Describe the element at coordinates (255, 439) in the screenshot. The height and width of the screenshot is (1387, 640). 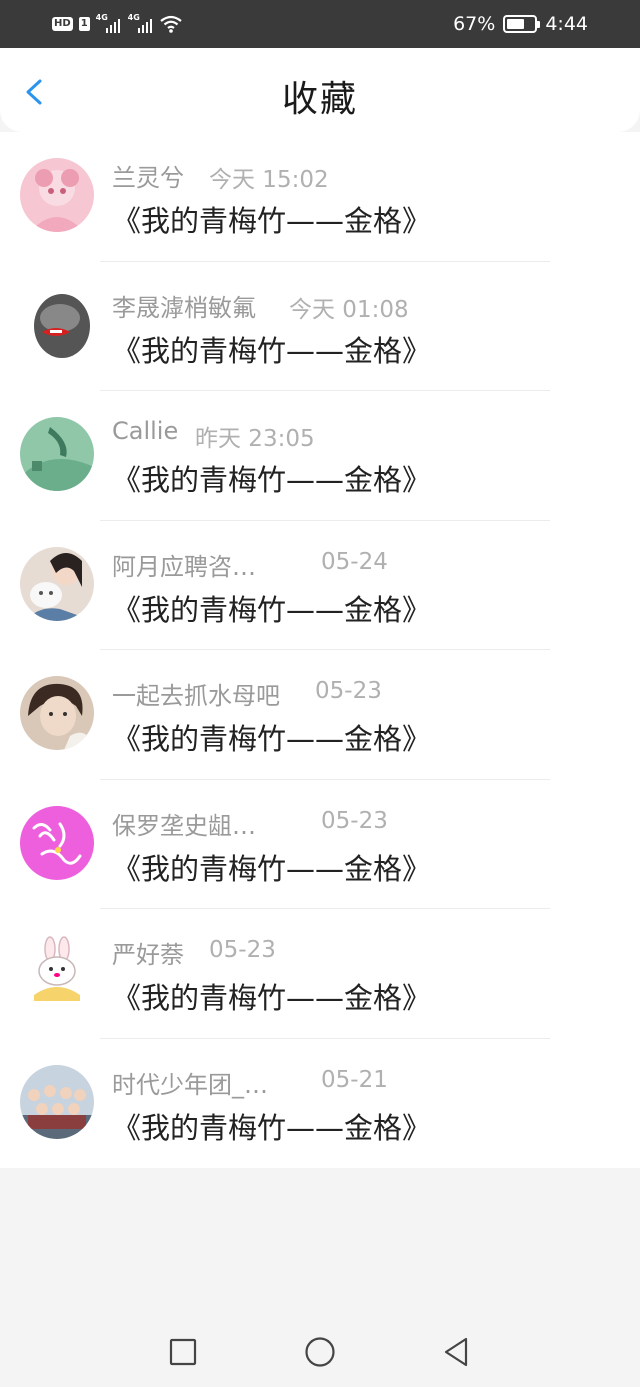
I see `timestamp: 昨天 23:05` at that location.